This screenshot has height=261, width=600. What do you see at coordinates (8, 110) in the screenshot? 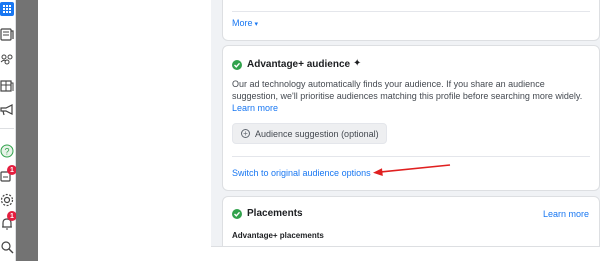
I see `megaphone-icon` at bounding box center [8, 110].